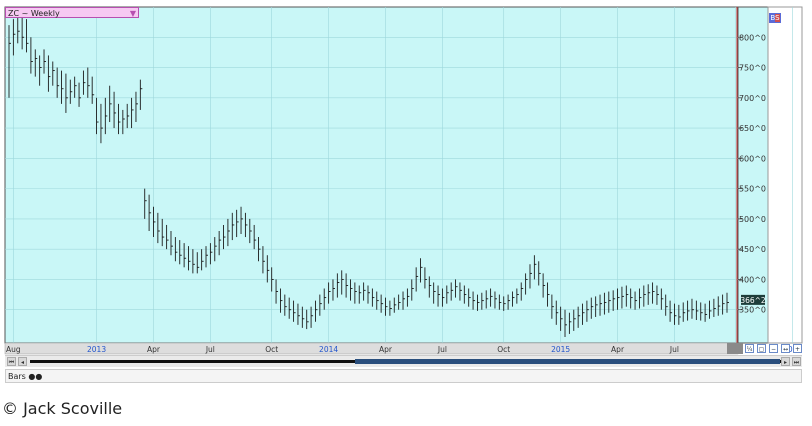 This screenshot has width=812, height=426. I want to click on tab-bars-label: Bars, so click(17, 376).